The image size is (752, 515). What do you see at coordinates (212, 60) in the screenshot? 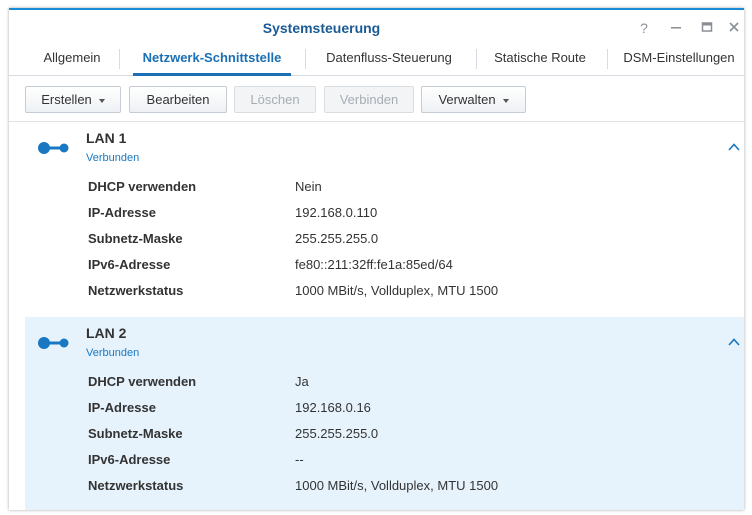
I see `tab-netzwerk-schnittstelle: Netzwerk-Schnittstelle` at bounding box center [212, 60].